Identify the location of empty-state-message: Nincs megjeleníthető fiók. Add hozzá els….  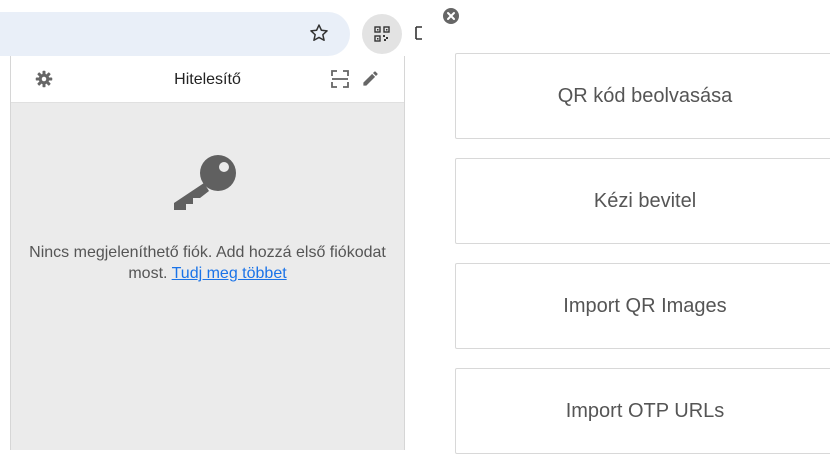
(207, 263).